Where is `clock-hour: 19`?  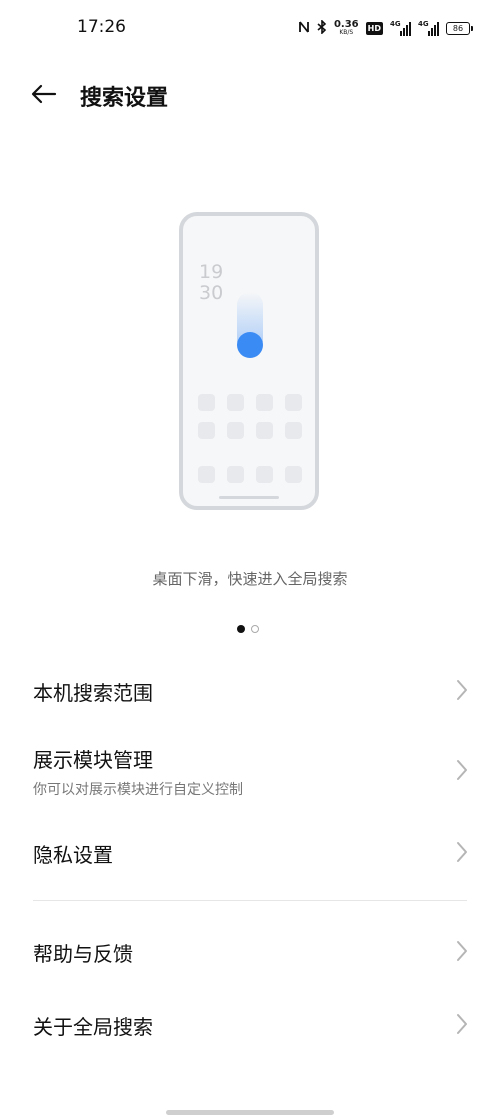
clock-hour: 19 is located at coordinates (211, 272).